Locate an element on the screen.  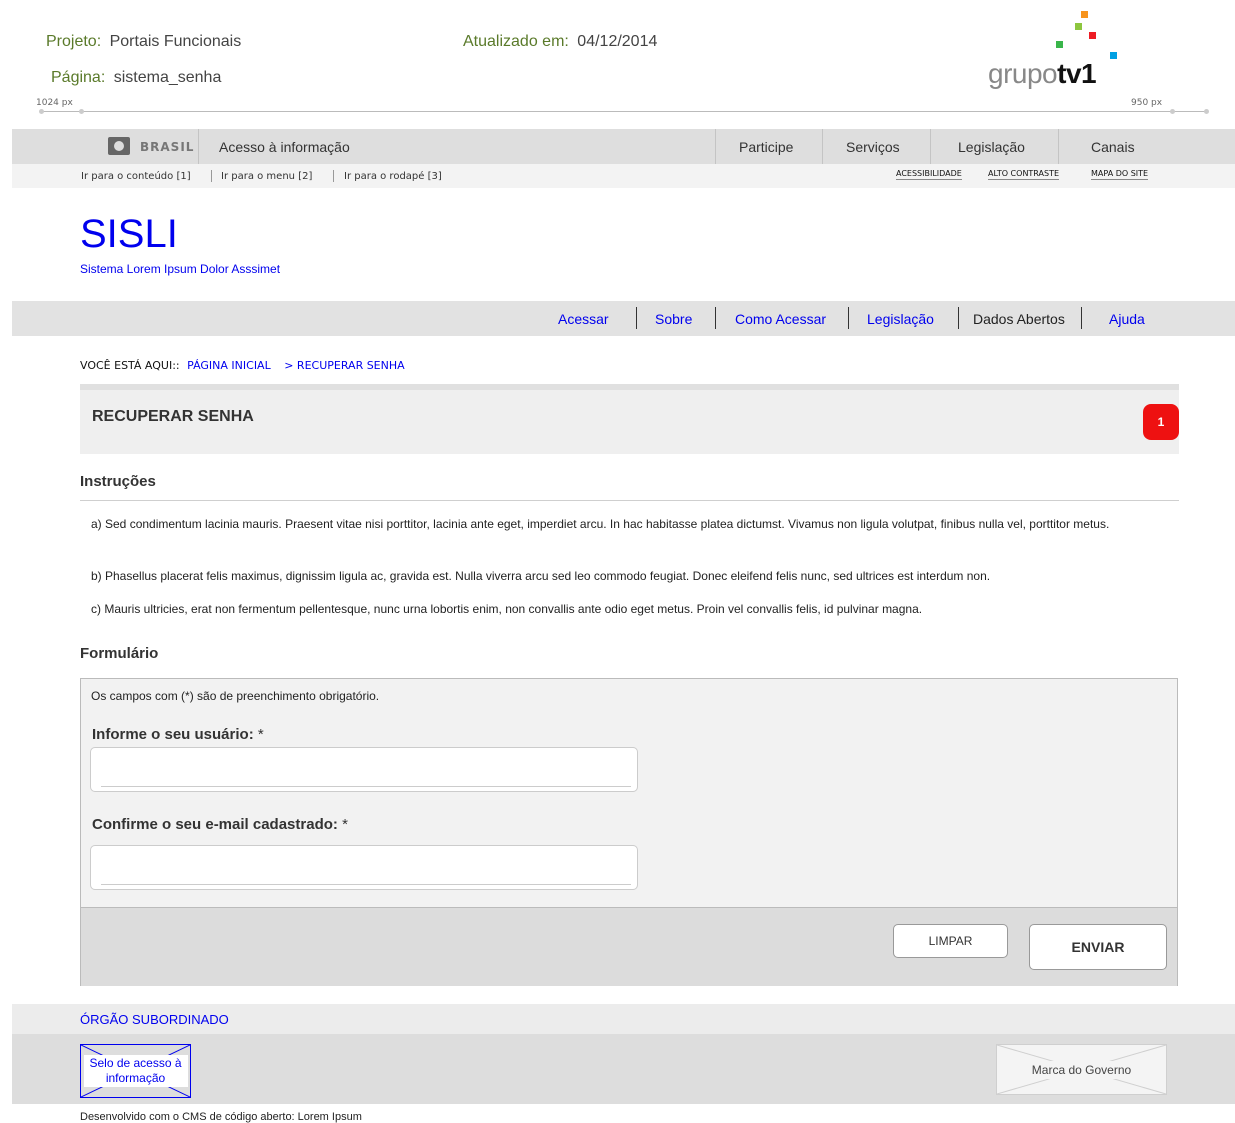
email-field-label-text: Confirme o seu e-mail cadastrado: is located at coordinates (215, 824).